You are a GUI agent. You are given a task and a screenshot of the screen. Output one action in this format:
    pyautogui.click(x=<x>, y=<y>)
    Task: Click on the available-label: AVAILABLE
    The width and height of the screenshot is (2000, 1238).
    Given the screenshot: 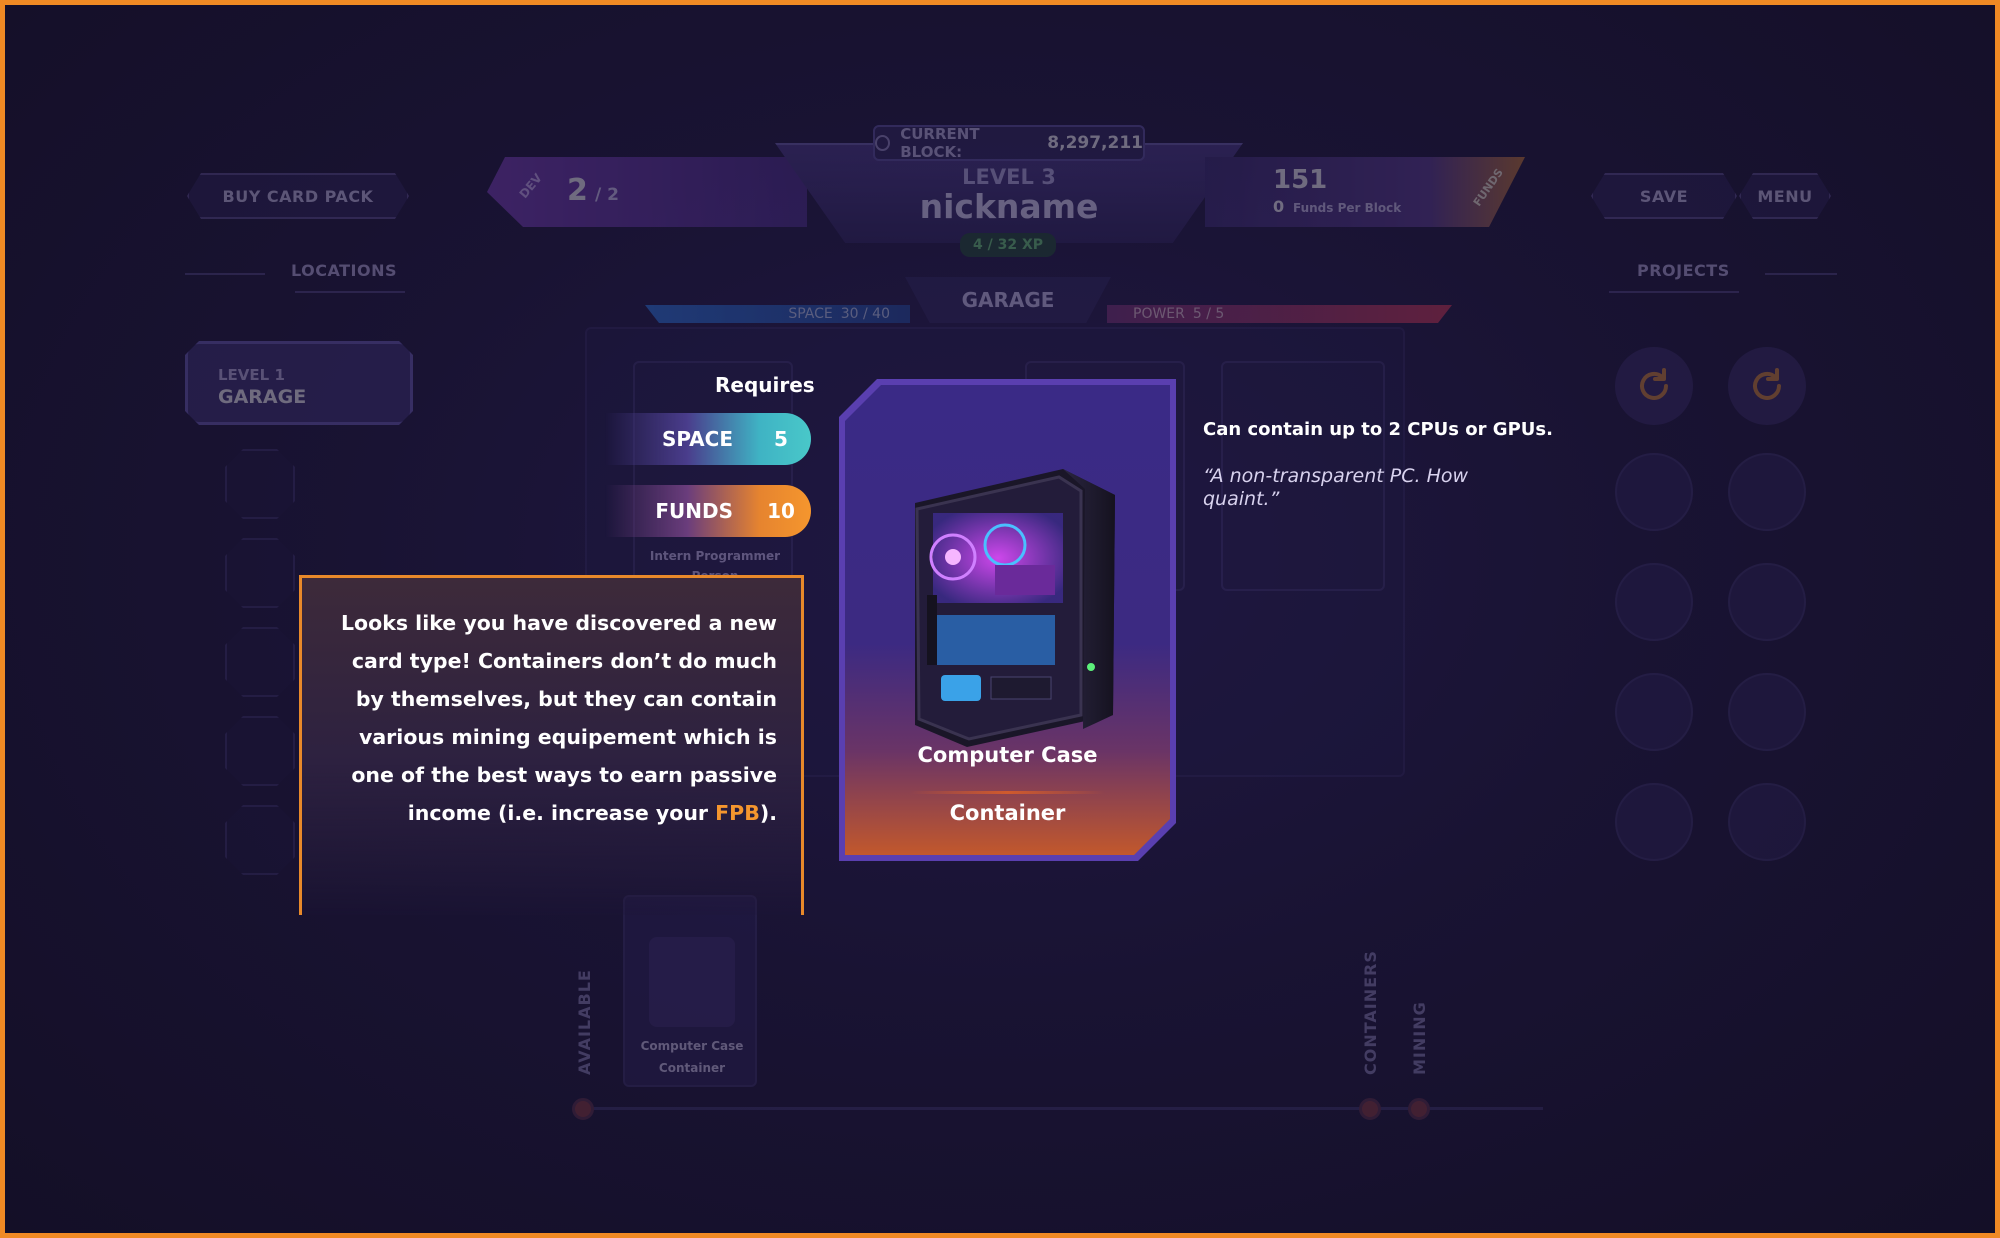 What is the action you would take?
    pyautogui.click(x=584, y=1022)
    